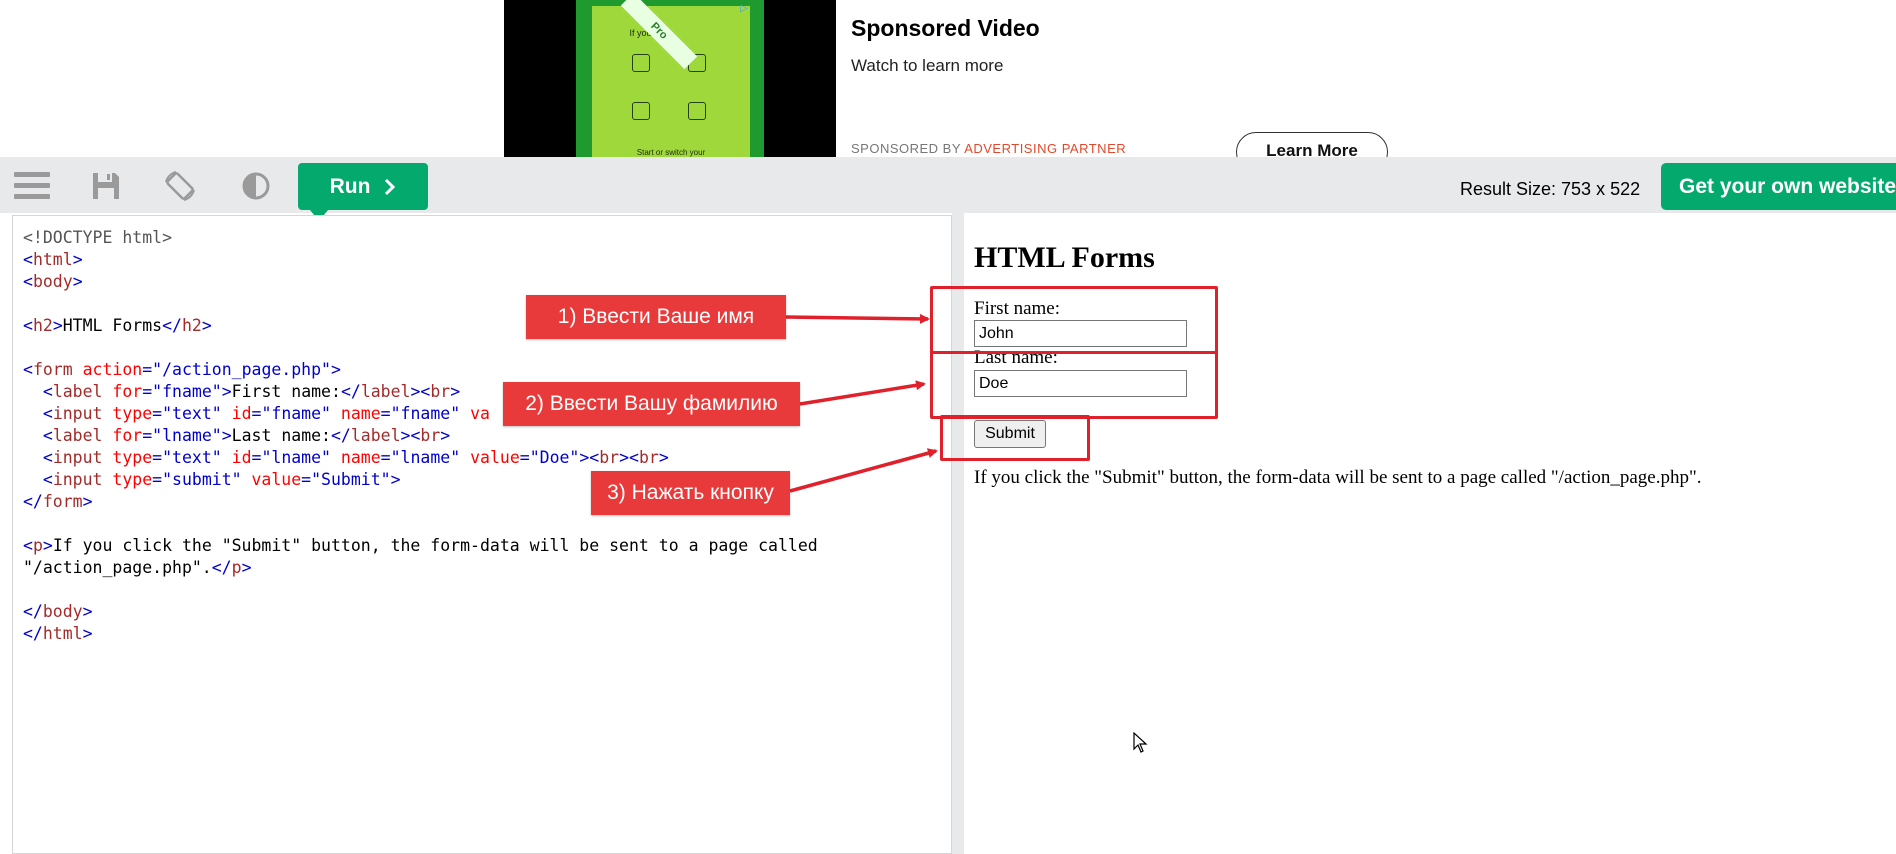 This screenshot has width=1896, height=854. What do you see at coordinates (1140, 742) in the screenshot?
I see `mouse-cursor-icon` at bounding box center [1140, 742].